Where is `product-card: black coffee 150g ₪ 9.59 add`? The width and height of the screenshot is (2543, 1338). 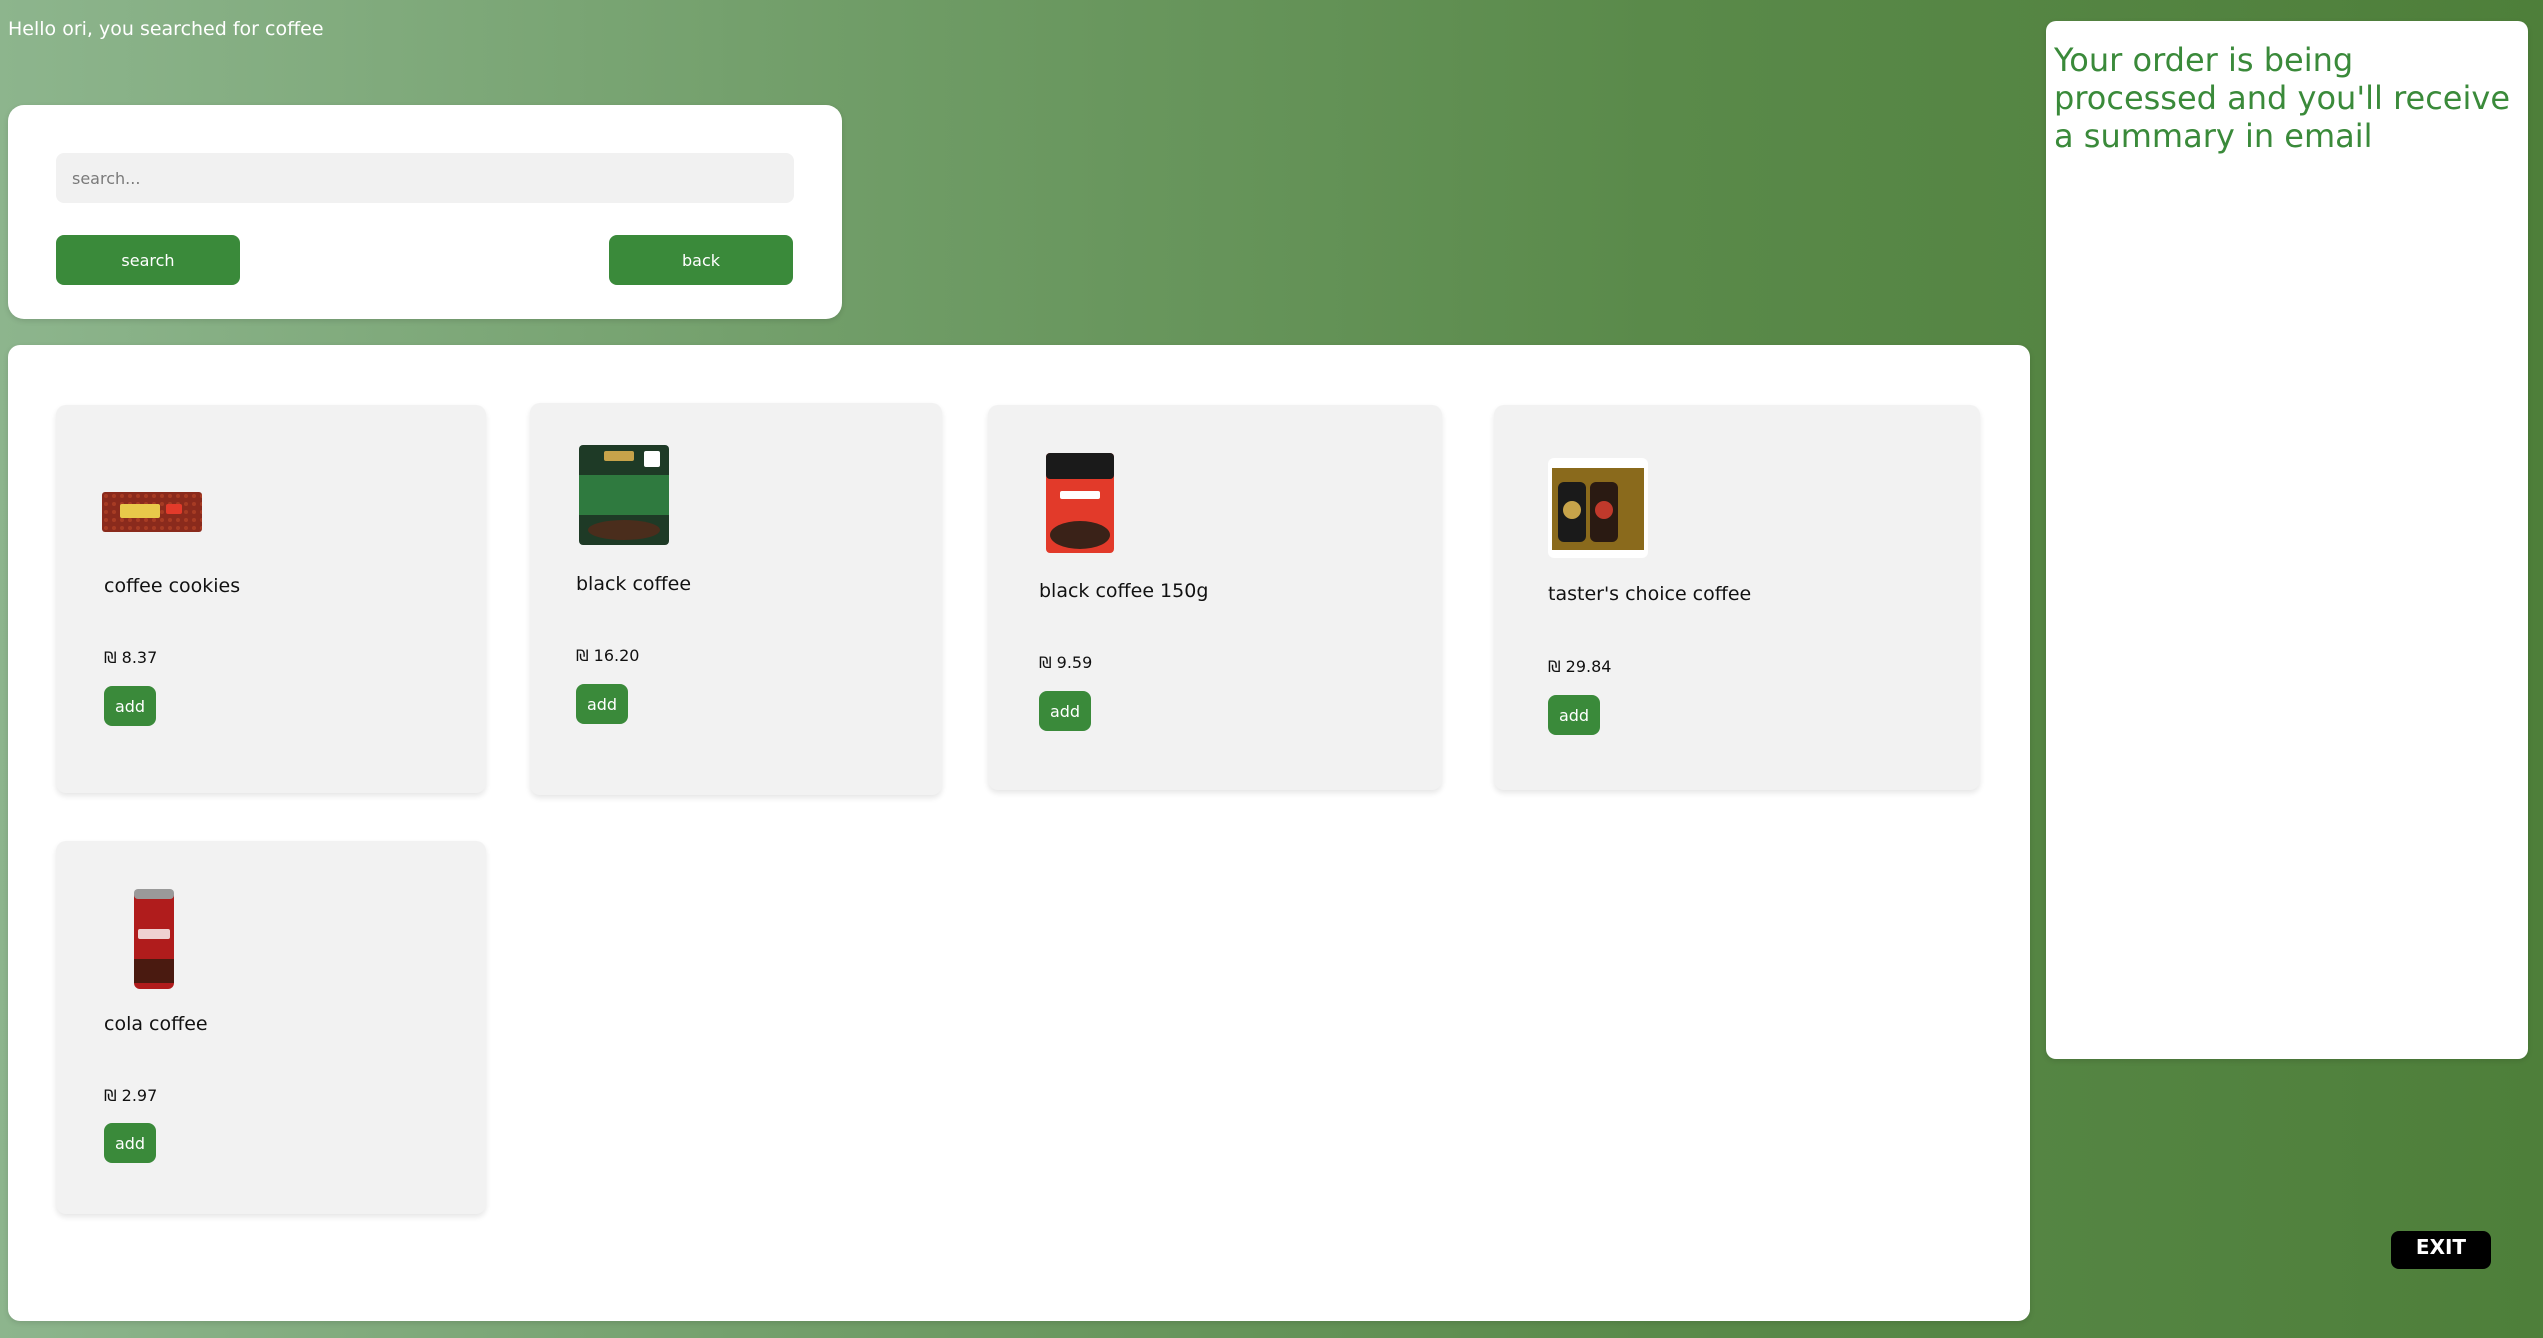 product-card: black coffee 150g ₪ 9.59 add is located at coordinates (1215, 597).